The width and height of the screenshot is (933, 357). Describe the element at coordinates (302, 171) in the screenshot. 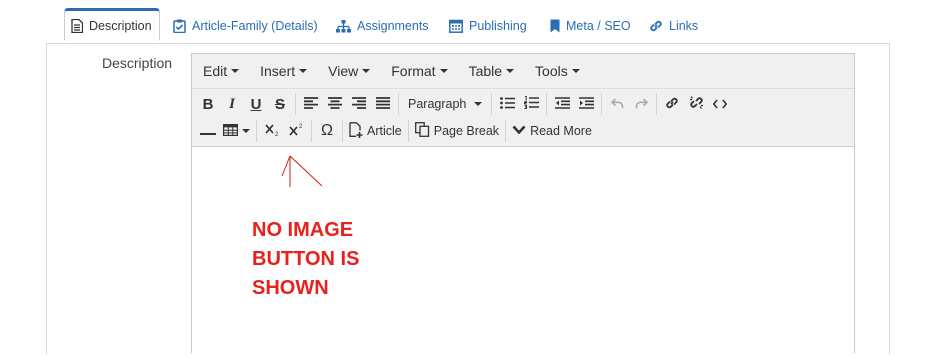

I see `arrow-up-icon` at that location.